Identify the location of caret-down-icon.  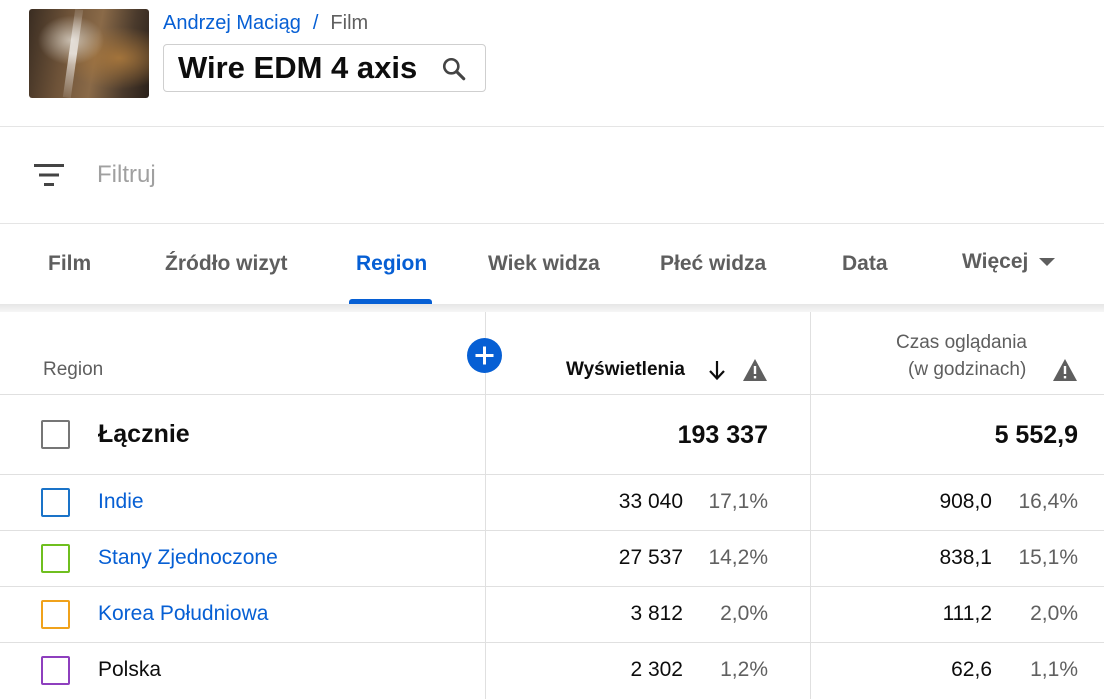
(1047, 262).